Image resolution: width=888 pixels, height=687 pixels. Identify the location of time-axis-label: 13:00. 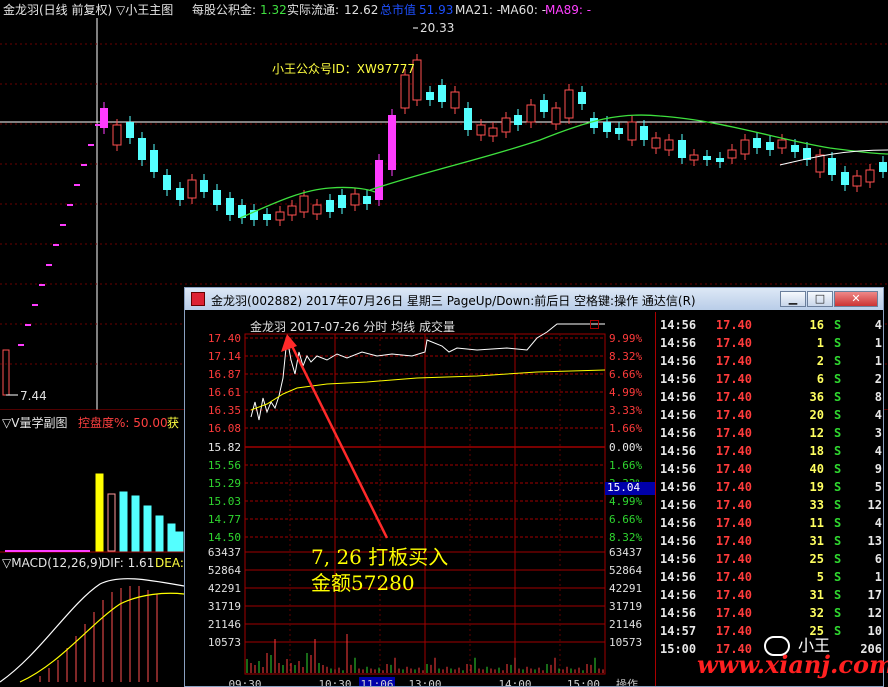
(424, 682).